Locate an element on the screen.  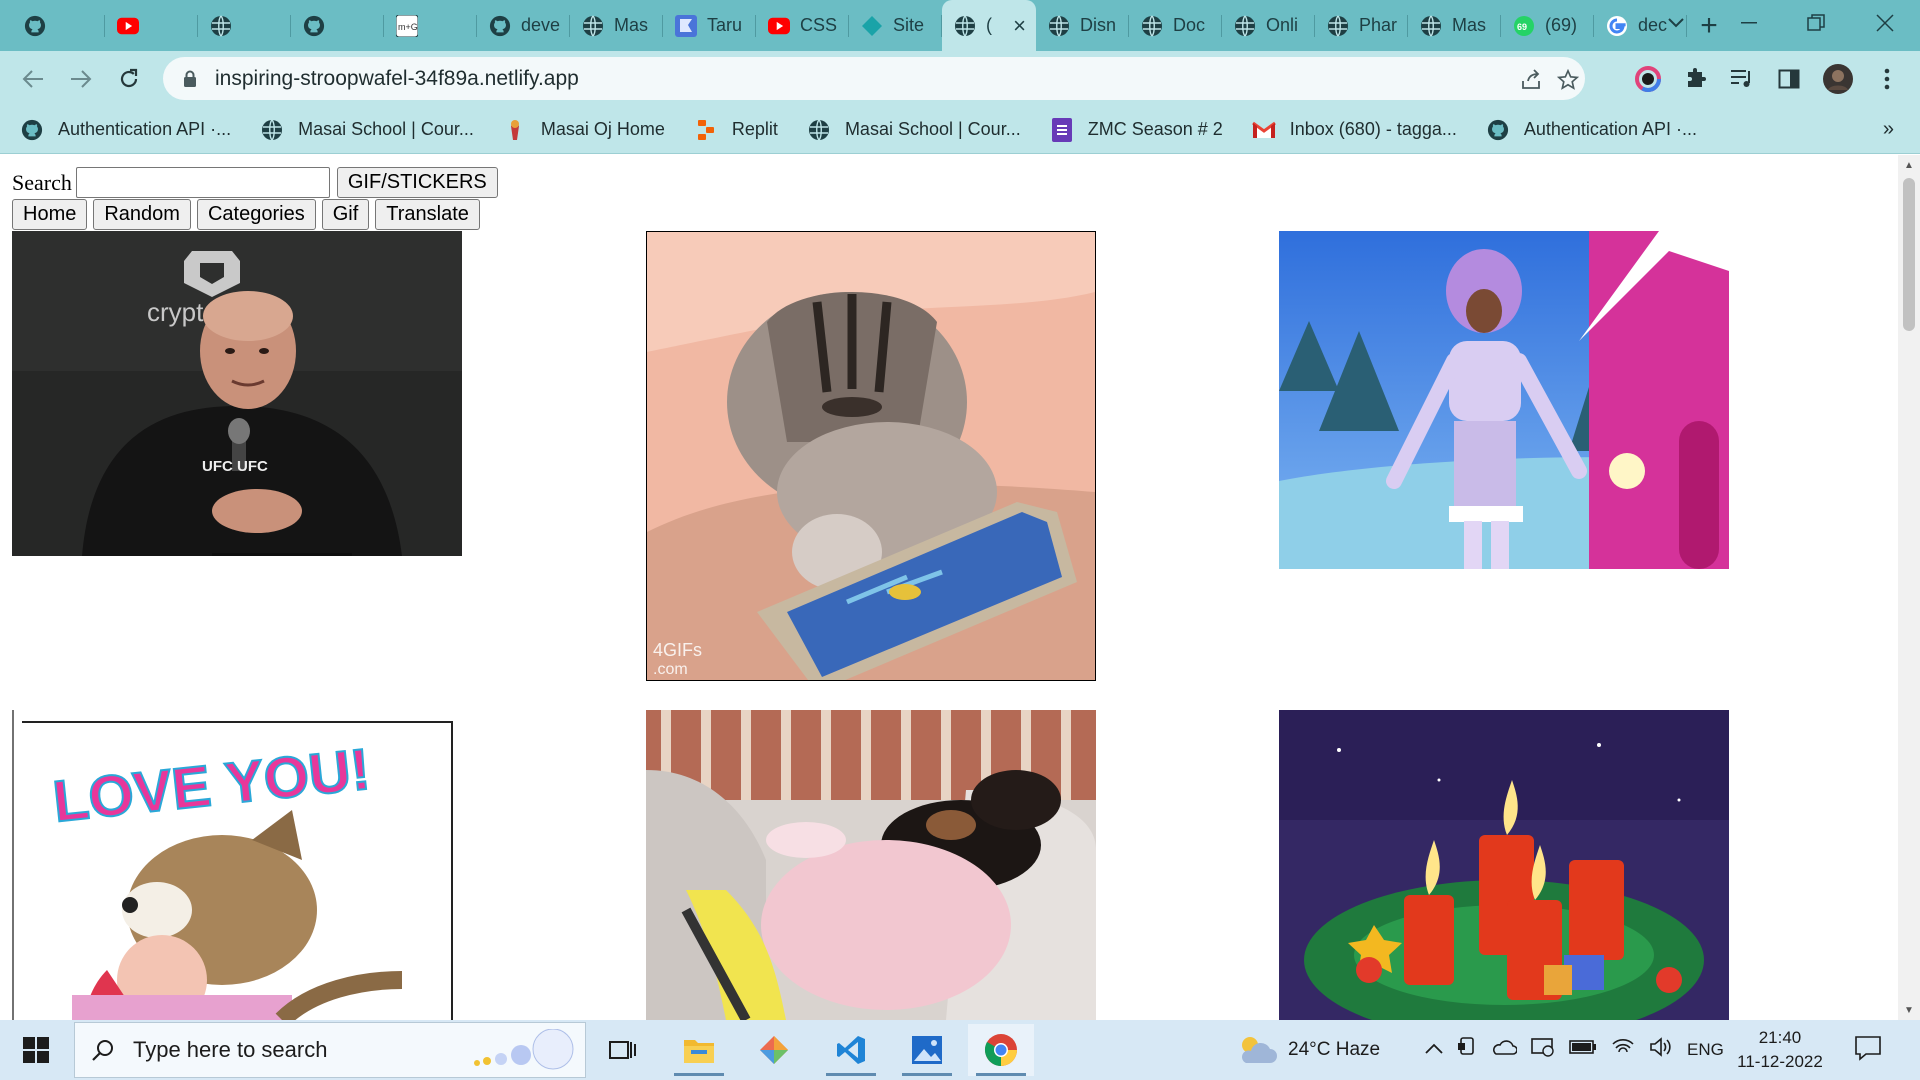
close-tab-icon: × is located at coordinates (1019, 26).